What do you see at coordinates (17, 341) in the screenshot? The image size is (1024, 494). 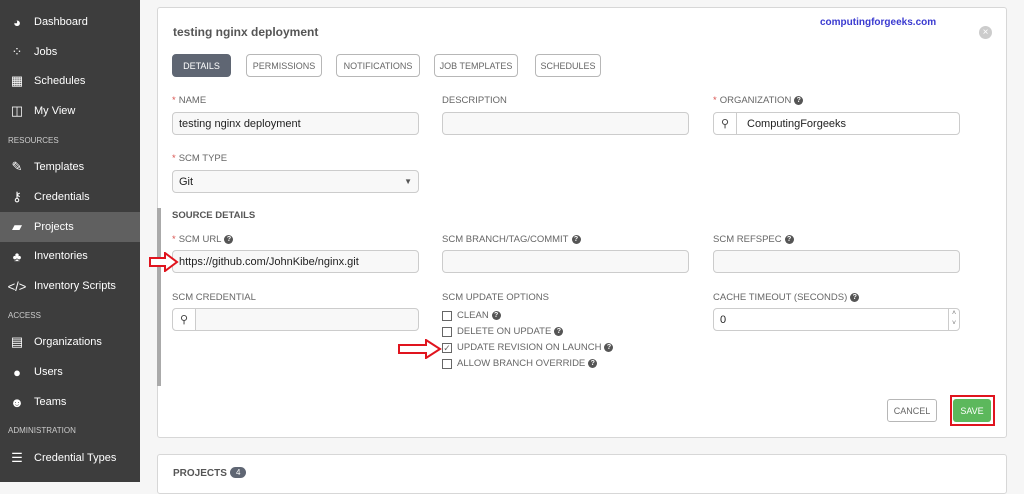 I see `building-icon: ▤` at bounding box center [17, 341].